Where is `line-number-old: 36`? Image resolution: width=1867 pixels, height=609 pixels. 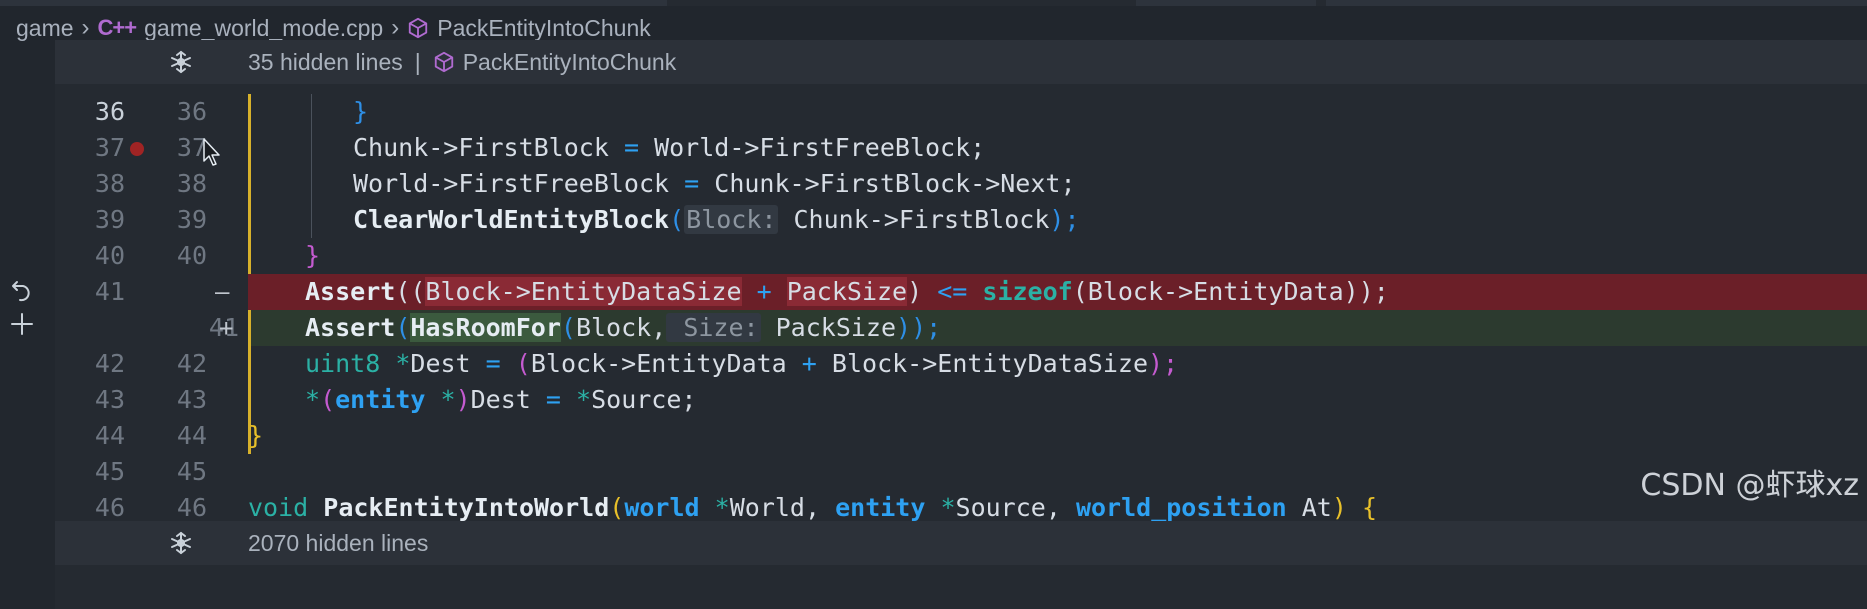 line-number-old: 36 is located at coordinates (109, 111).